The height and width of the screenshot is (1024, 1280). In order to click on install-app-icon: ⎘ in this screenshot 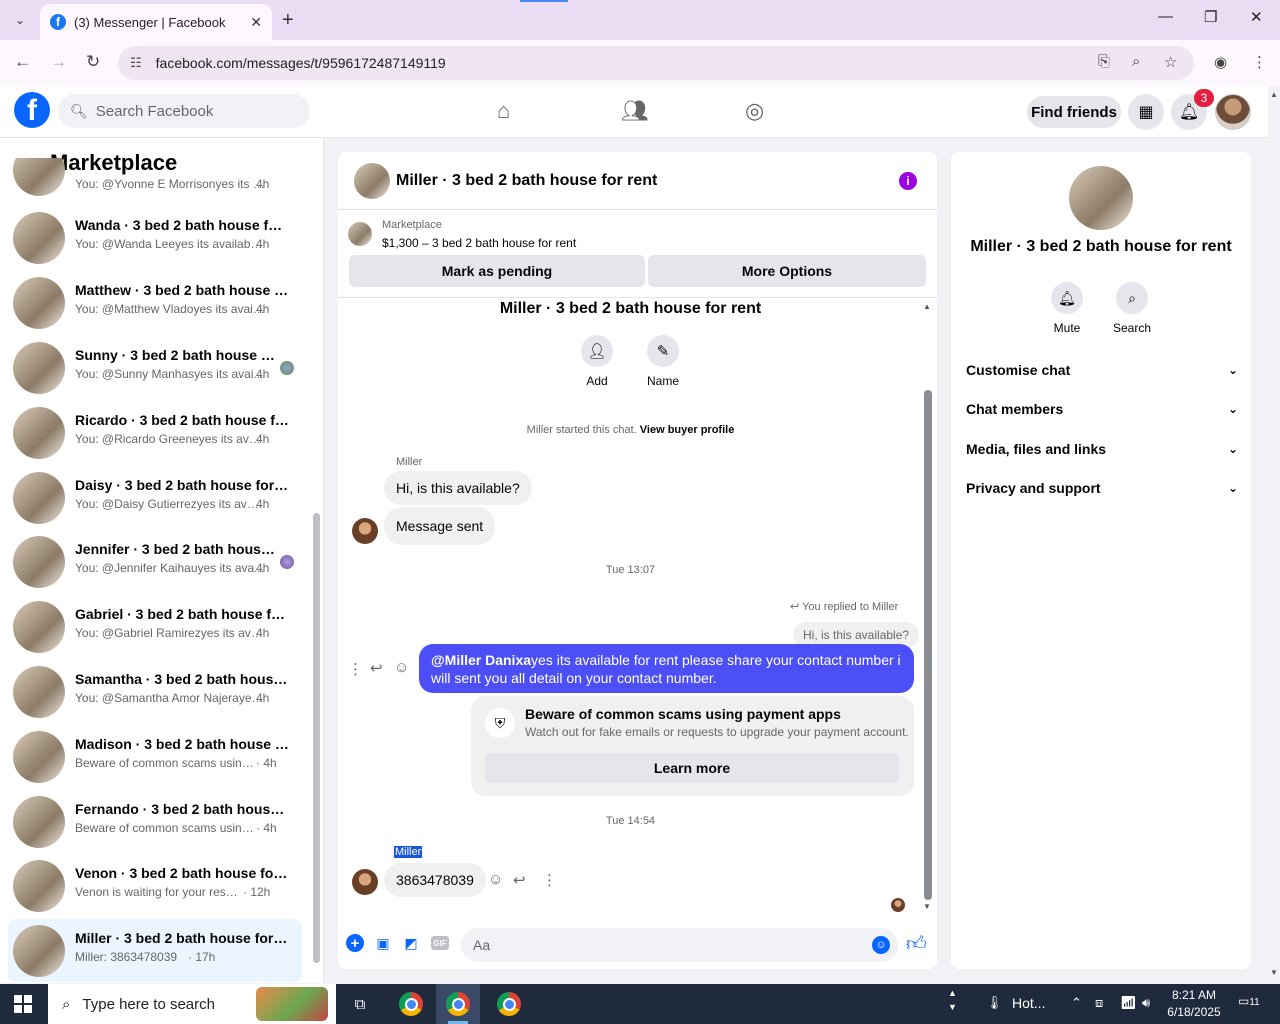, I will do `click(1104, 61)`.